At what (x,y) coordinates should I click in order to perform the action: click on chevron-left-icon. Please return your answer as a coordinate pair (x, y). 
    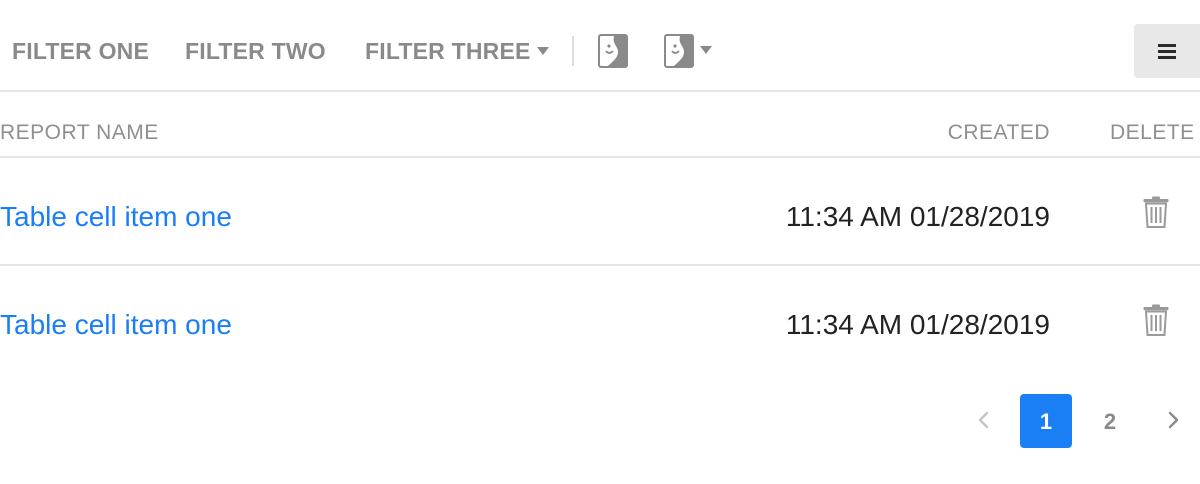
    Looking at the image, I should click on (983, 420).